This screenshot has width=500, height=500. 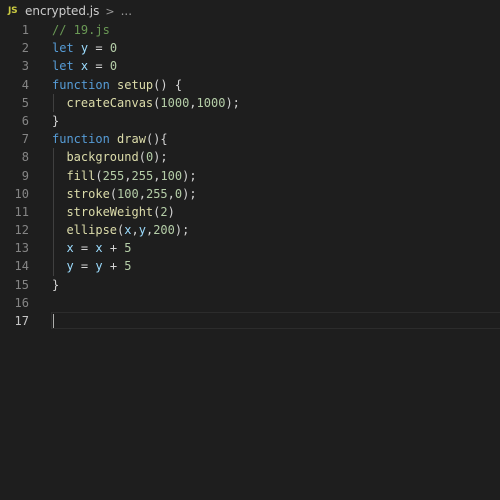 I want to click on line-number: 11, so click(x=21, y=211).